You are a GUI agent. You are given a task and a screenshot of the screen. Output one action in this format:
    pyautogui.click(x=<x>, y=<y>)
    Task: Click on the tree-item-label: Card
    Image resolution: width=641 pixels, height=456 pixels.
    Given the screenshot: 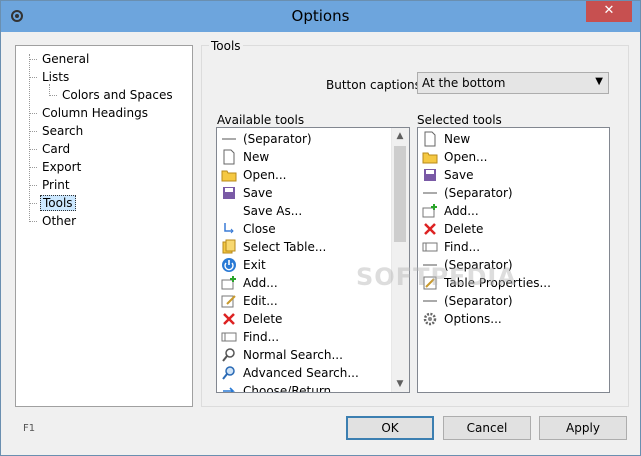 What is the action you would take?
    pyautogui.click(x=56, y=149)
    